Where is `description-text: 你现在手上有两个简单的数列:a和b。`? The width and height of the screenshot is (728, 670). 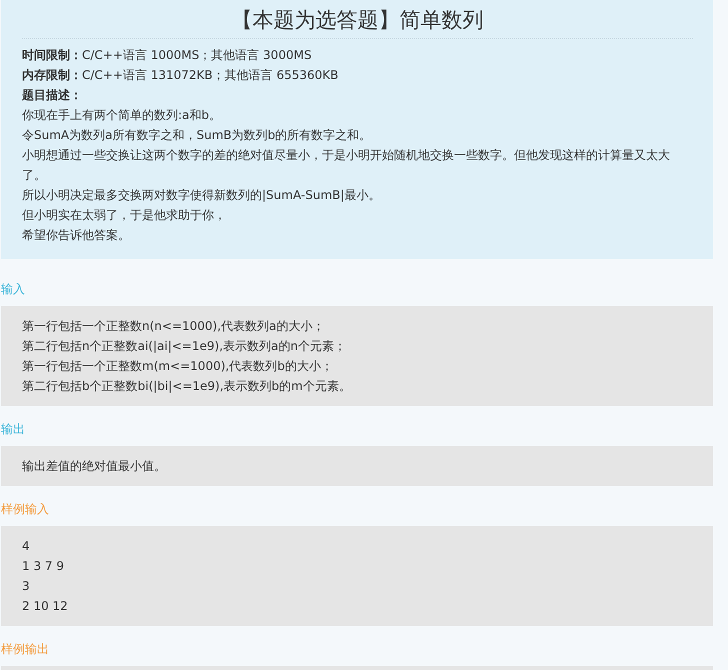 description-text: 你现在手上有两个简单的数列:a和b。 is located at coordinates (122, 115).